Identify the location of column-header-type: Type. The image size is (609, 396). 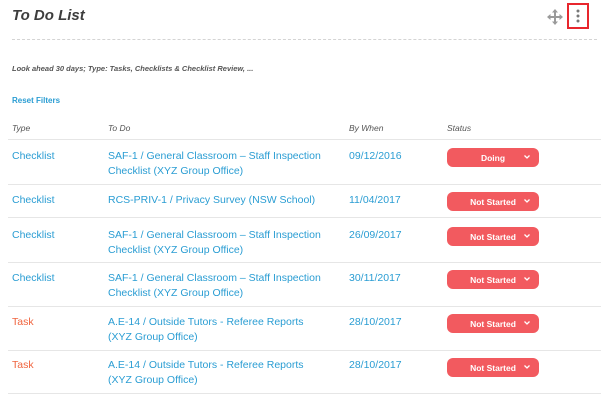
(21, 128).